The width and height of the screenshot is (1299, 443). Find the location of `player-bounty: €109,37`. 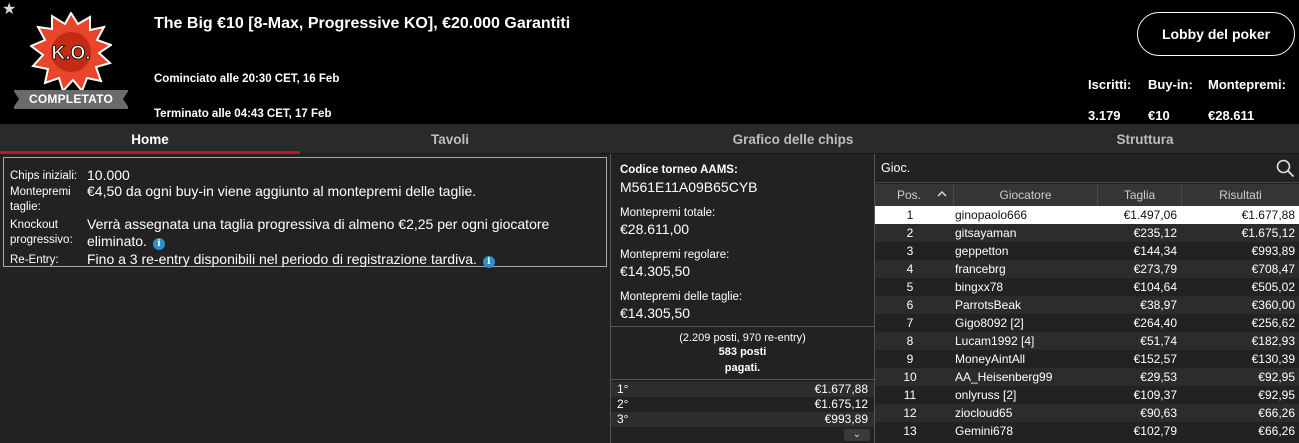

player-bounty: €109,37 is located at coordinates (1155, 395).